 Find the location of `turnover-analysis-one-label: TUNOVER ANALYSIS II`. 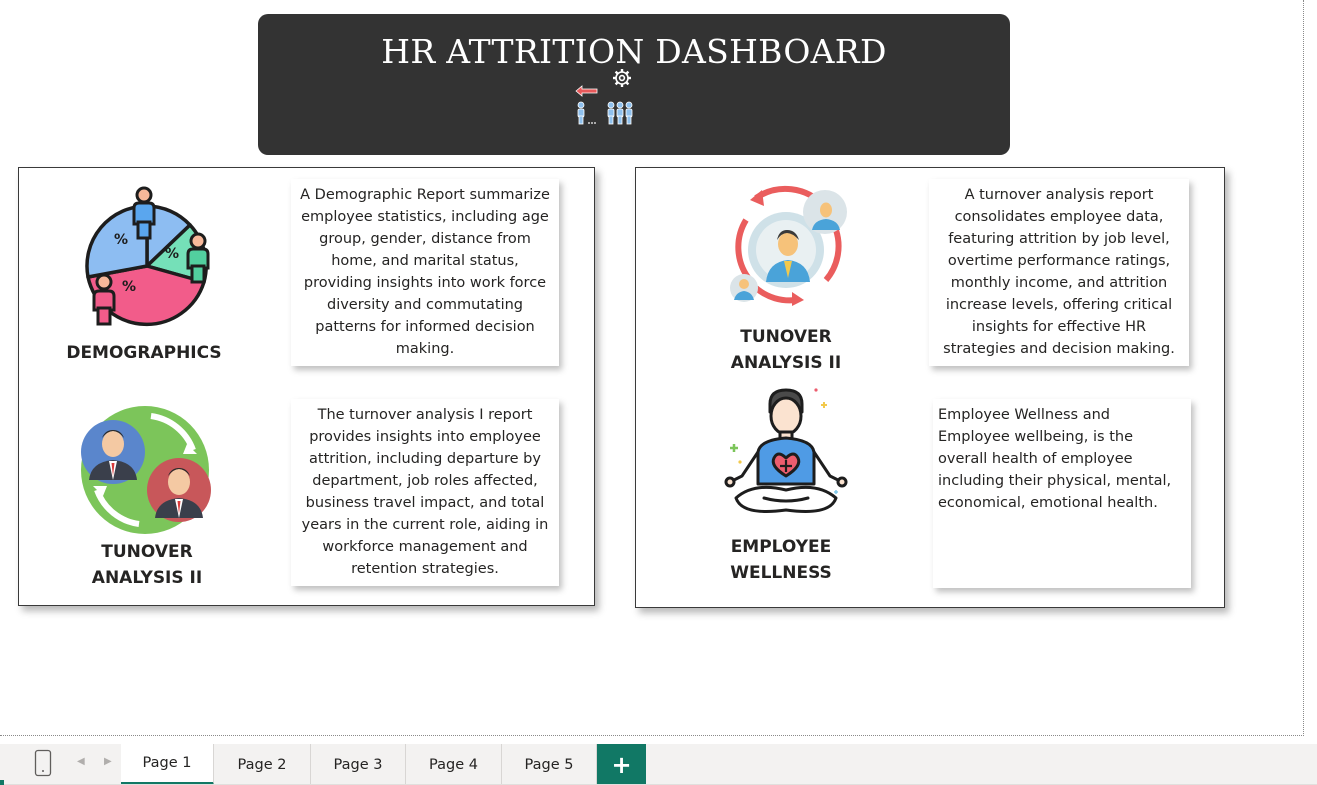

turnover-analysis-one-label: TUNOVER ANALYSIS II is located at coordinates (147, 565).